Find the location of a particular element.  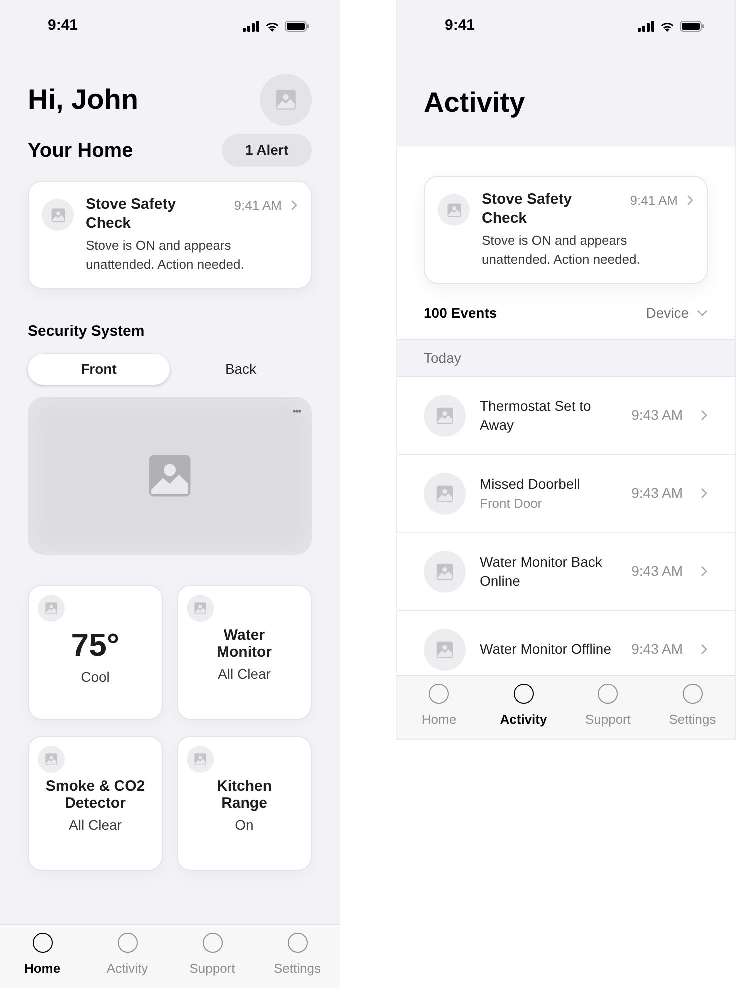

device-tile: Water Monitor All Clear is located at coordinates (244, 652).